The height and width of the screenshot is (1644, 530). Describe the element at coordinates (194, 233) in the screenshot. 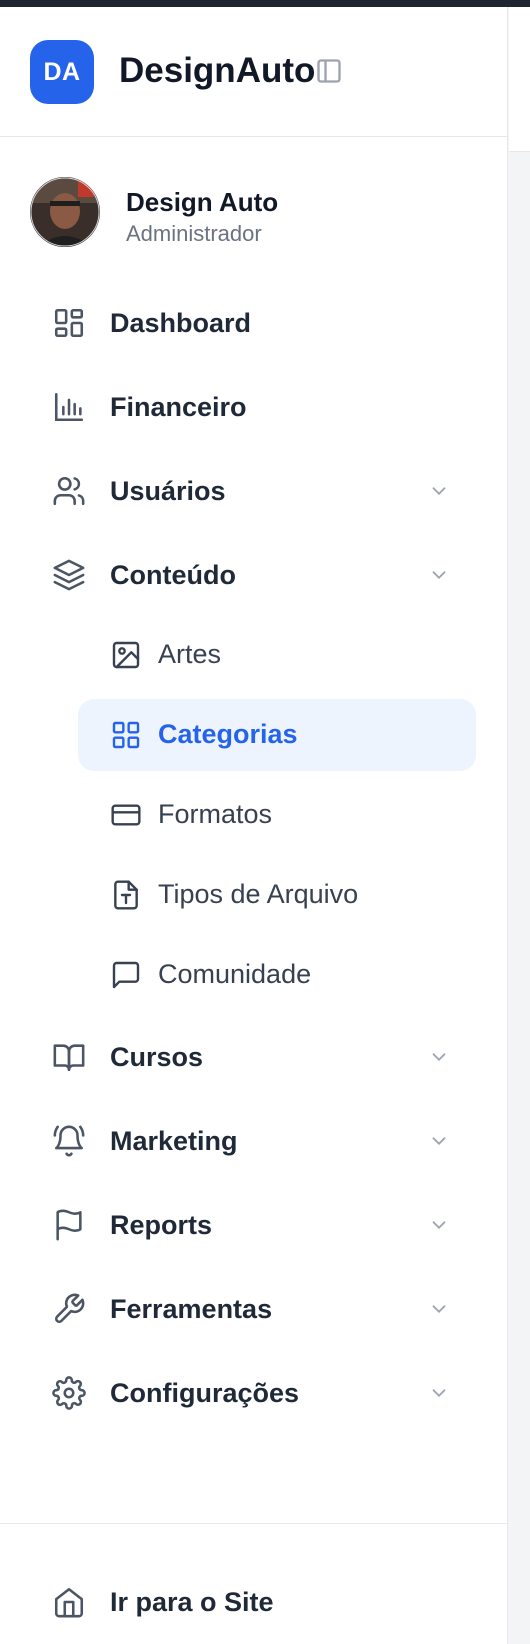

I see `user-role: Administrador` at that location.